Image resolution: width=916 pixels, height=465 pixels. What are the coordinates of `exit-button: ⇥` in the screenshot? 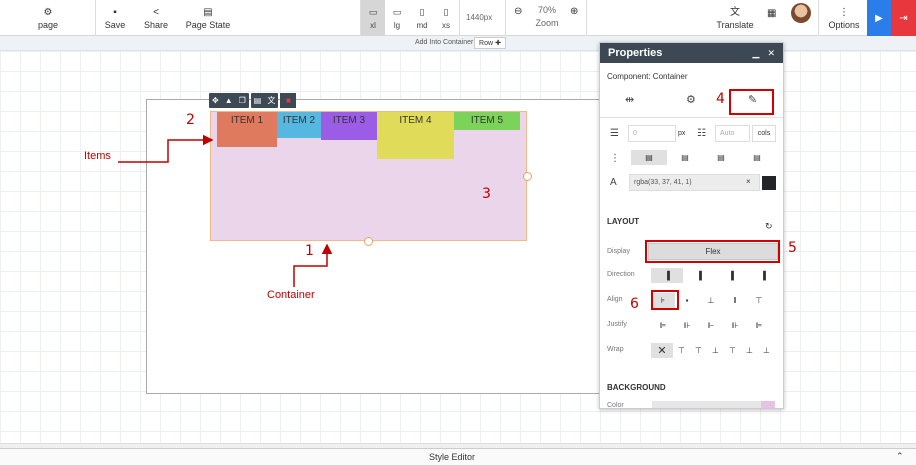 It's located at (903, 18).